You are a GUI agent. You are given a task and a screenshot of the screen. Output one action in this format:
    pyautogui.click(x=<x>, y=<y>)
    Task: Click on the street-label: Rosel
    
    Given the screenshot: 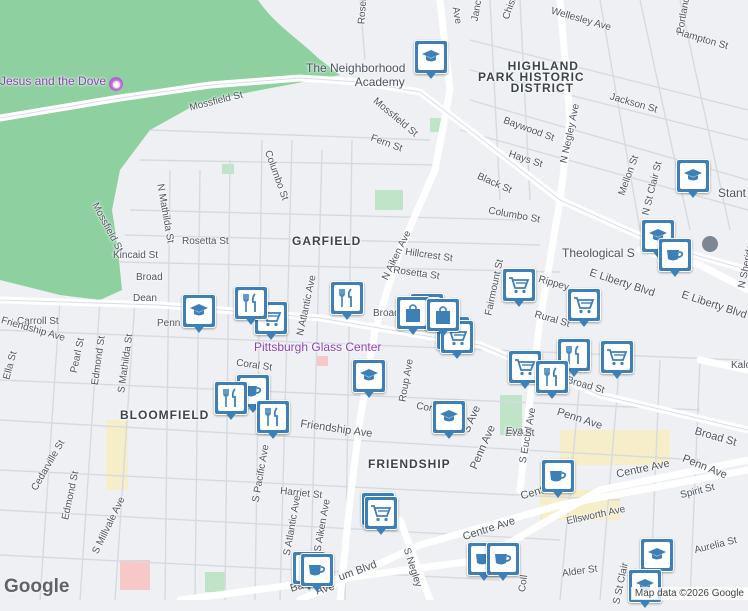 What is the action you would take?
    pyautogui.click(x=363, y=12)
    